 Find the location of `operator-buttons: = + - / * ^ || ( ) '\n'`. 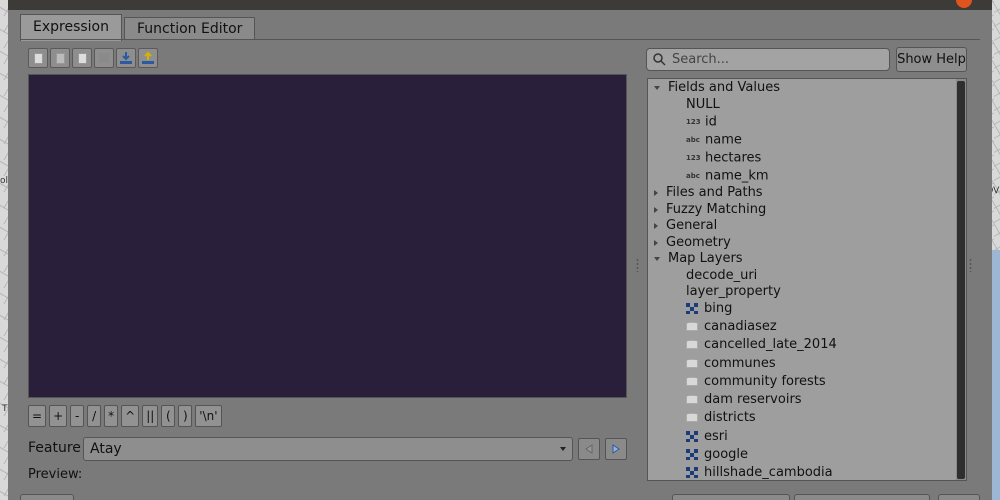

operator-buttons: = + - / * ^ || ( ) '\n' is located at coordinates (125, 416).